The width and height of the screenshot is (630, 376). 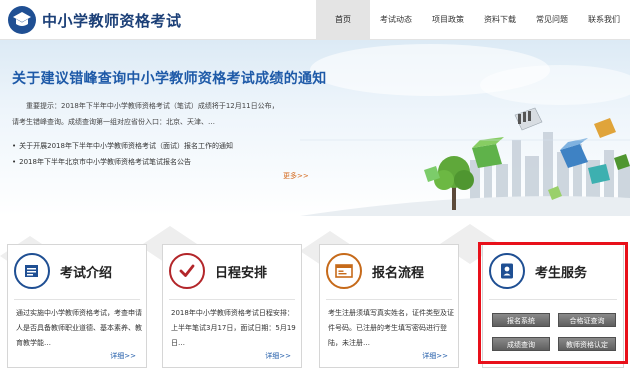 I want to click on document-icon, so click(x=32, y=271).